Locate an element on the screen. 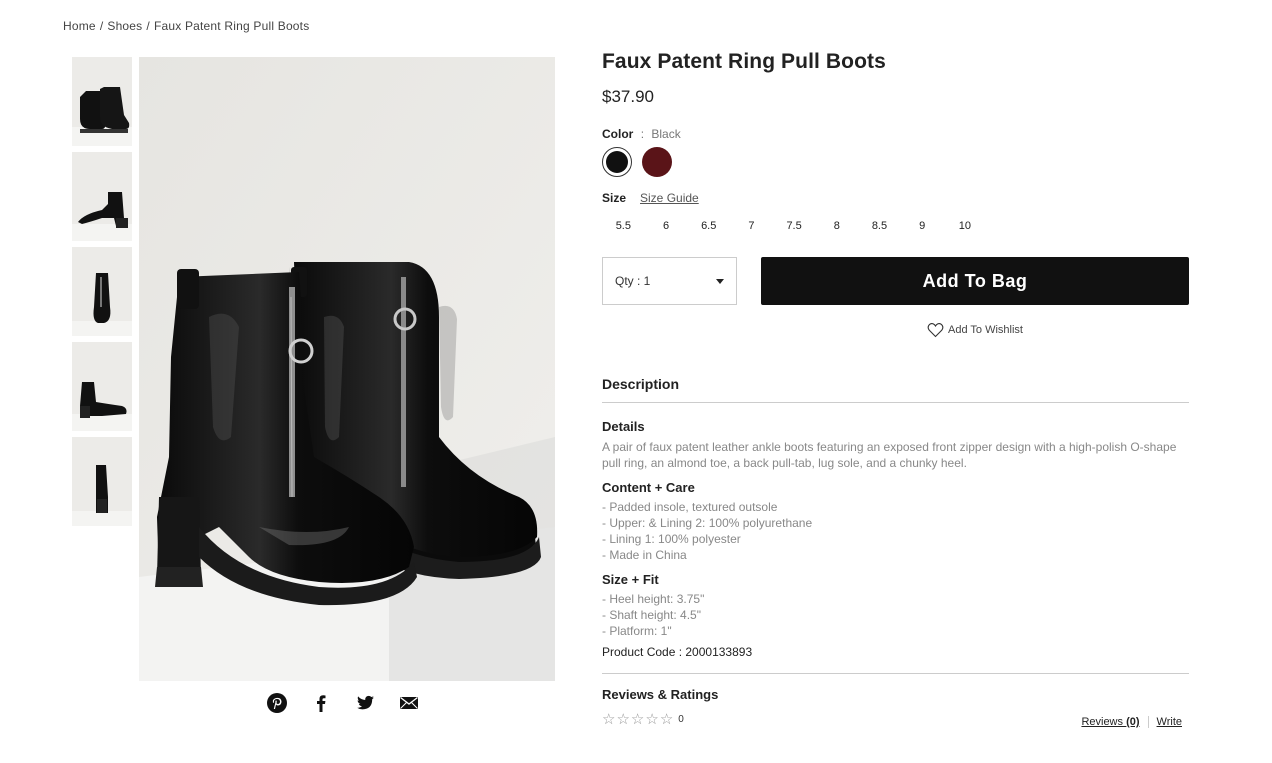 This screenshot has height=763, width=1272. product-code: Product Code : 2000133893 is located at coordinates (895, 659).